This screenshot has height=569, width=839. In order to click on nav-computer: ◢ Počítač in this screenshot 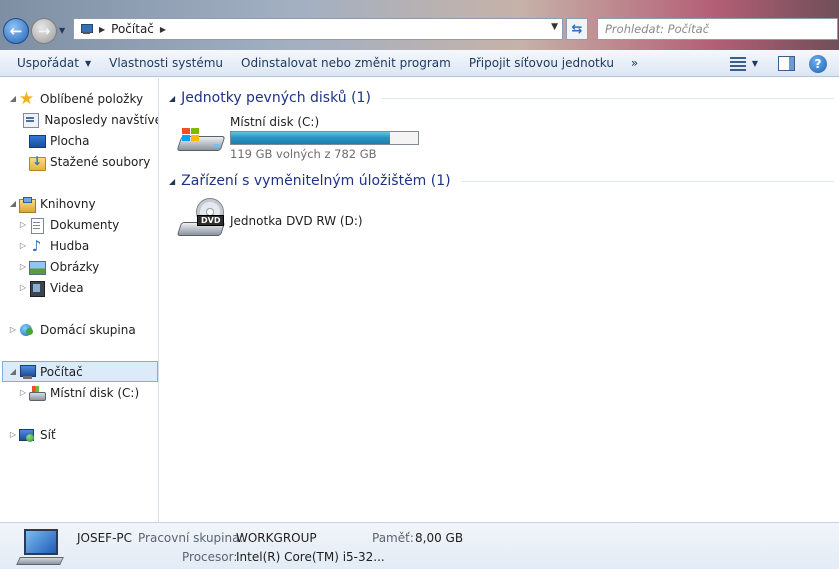, I will do `click(80, 371)`.